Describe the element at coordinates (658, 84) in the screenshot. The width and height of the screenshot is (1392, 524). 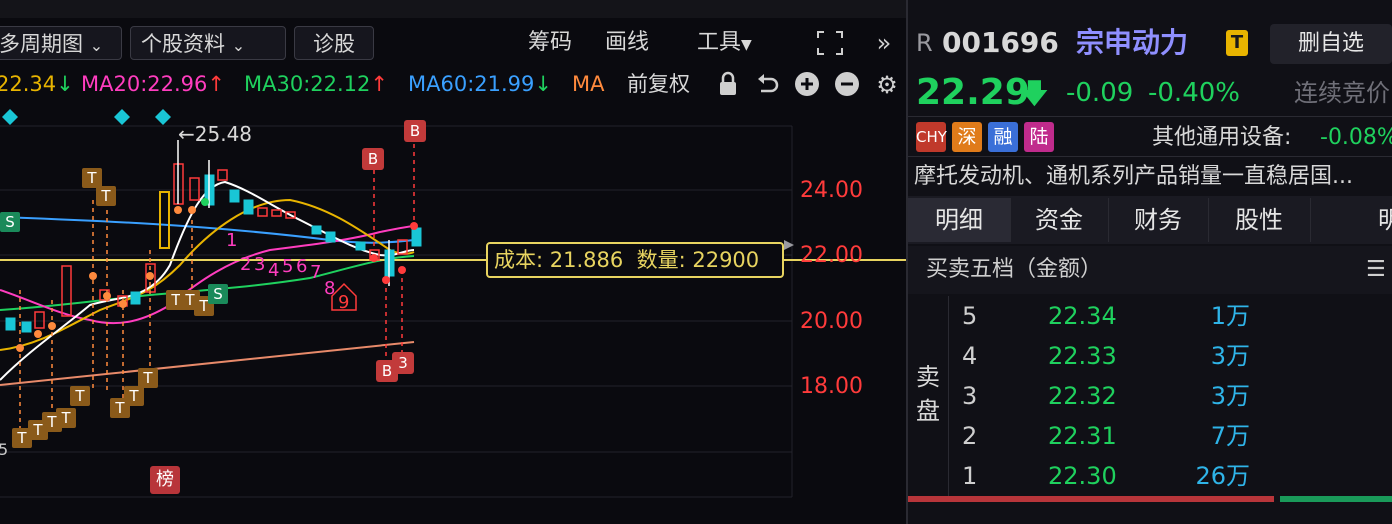
I see `adjust-mode-label: 前复权` at that location.